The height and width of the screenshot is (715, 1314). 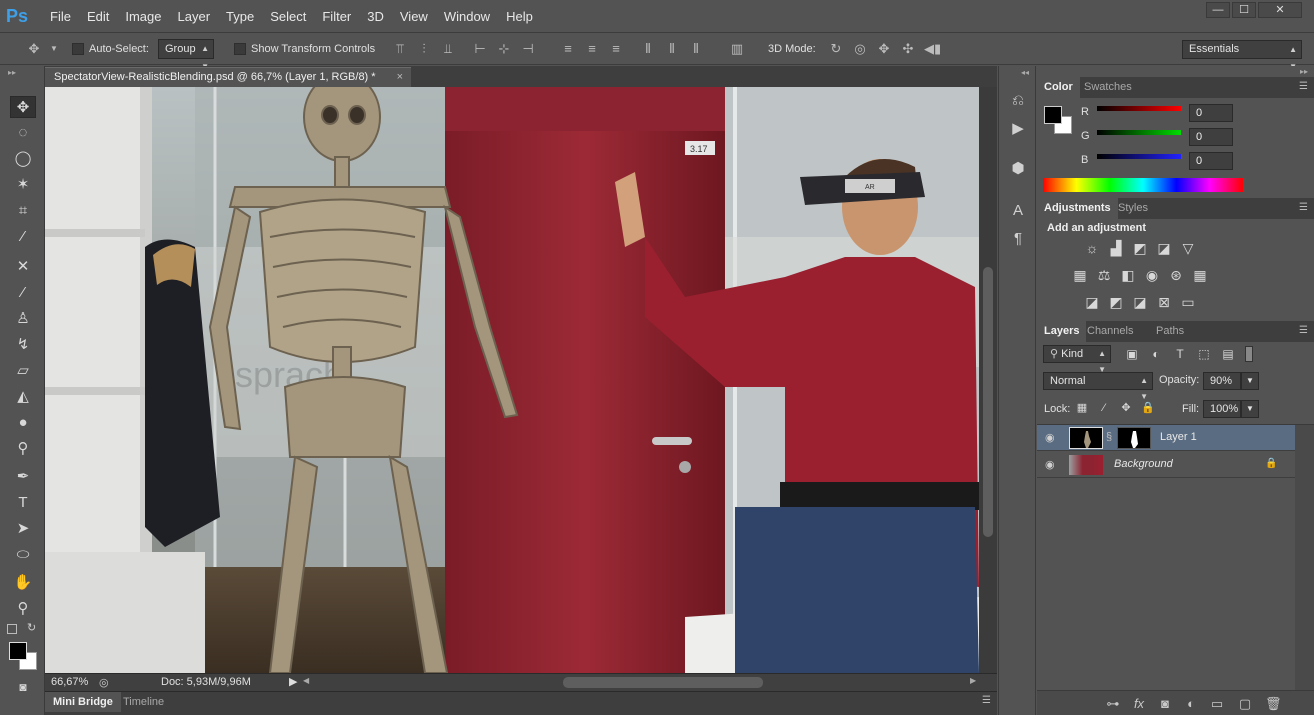 What do you see at coordinates (616, 49) in the screenshot?
I see `distribute-bottom-icon: ≡` at bounding box center [616, 49].